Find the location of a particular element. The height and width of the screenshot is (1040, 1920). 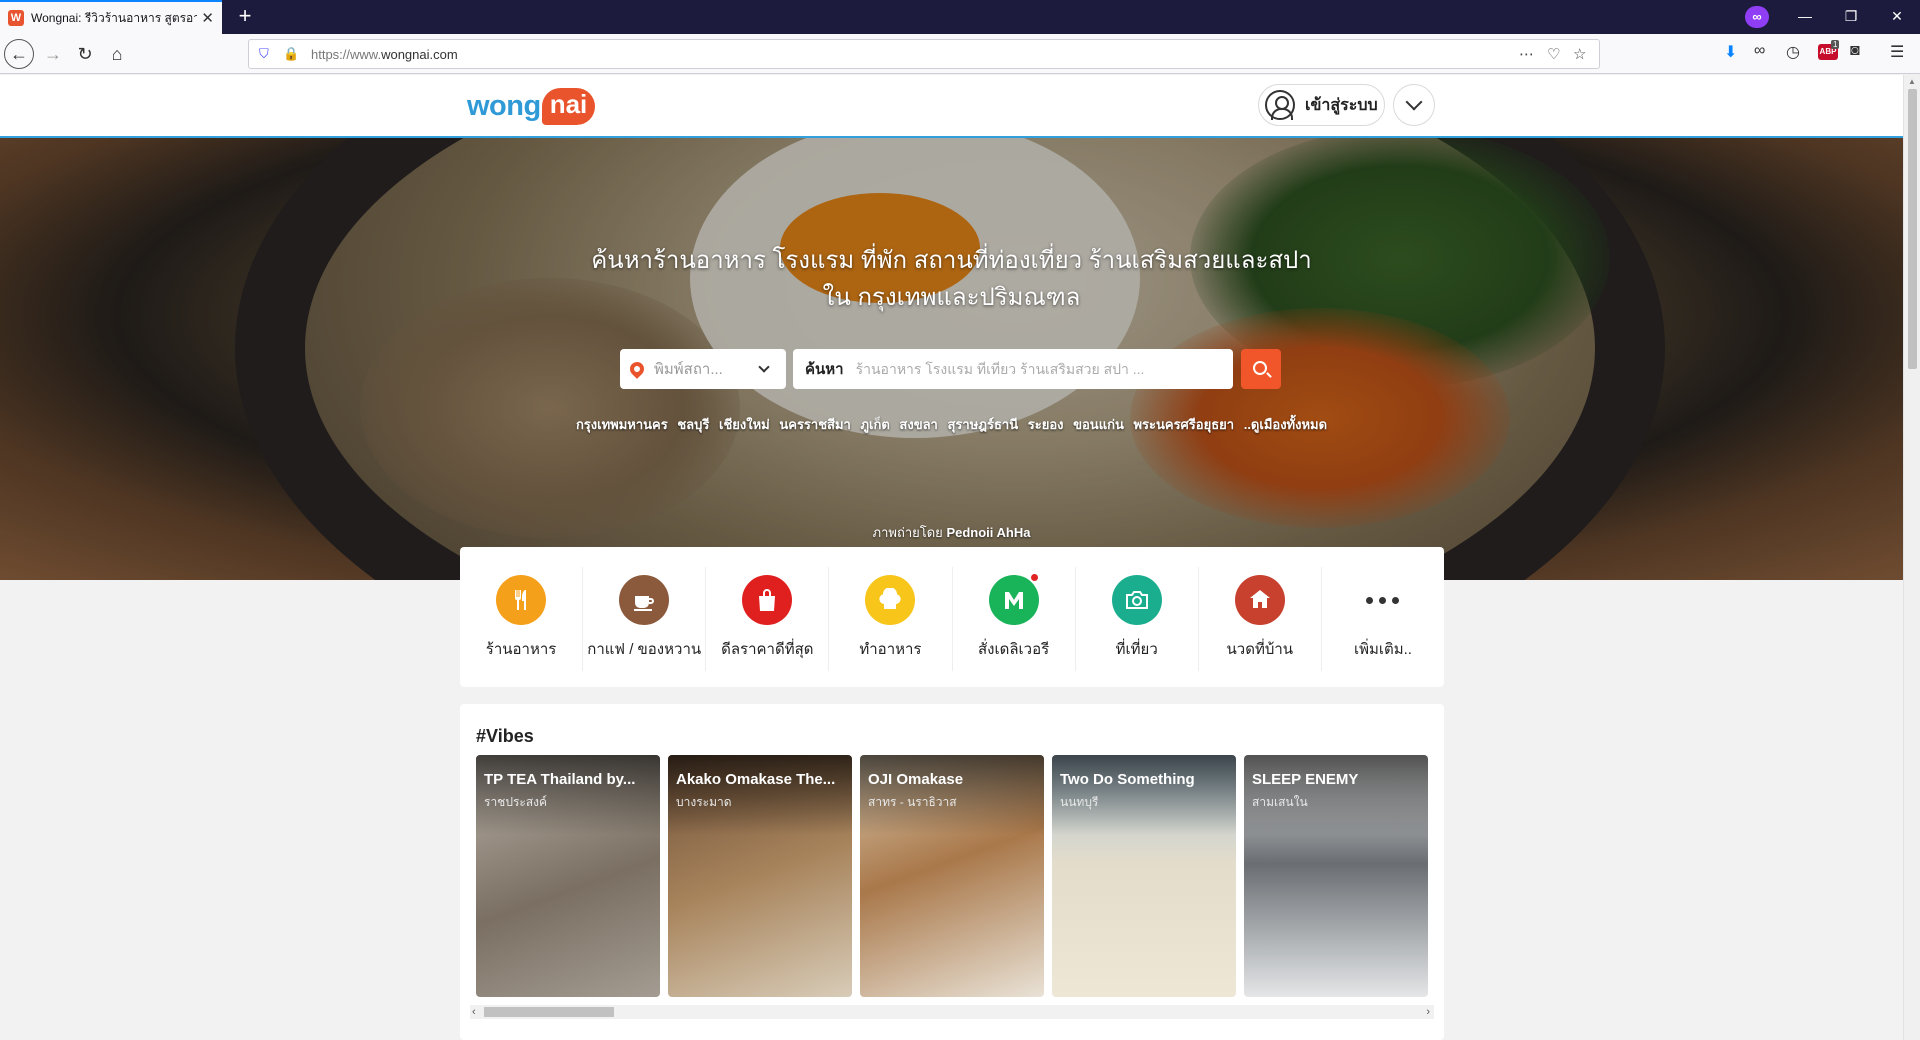

vibe-card: Akako Omakase The... บางระมาด is located at coordinates (760, 876).